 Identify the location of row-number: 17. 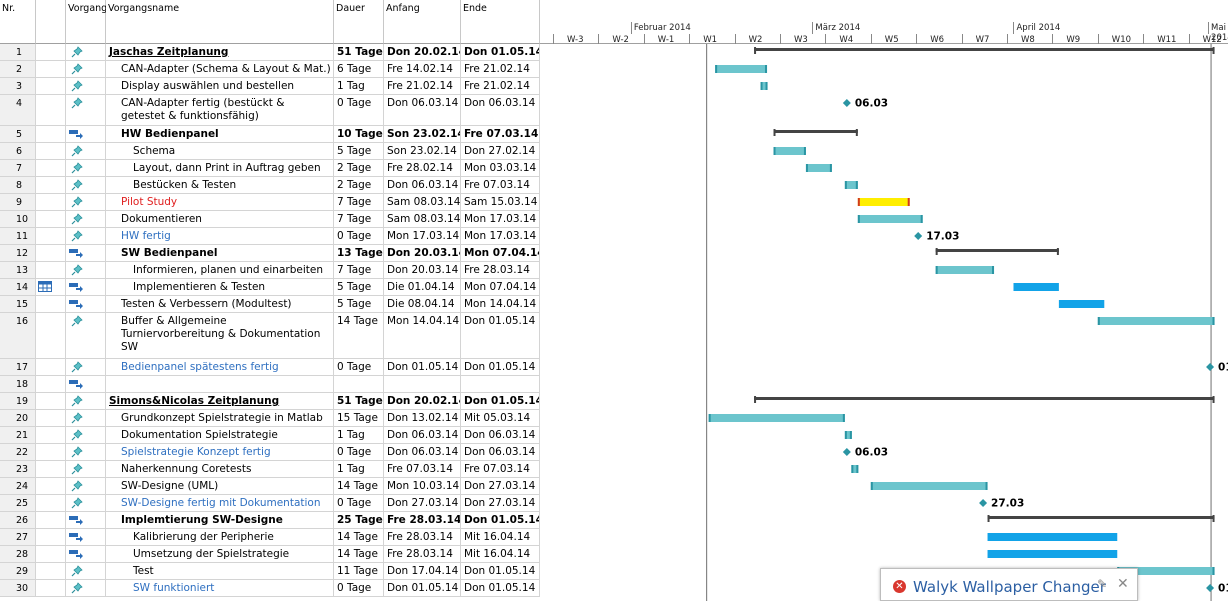
(18, 367).